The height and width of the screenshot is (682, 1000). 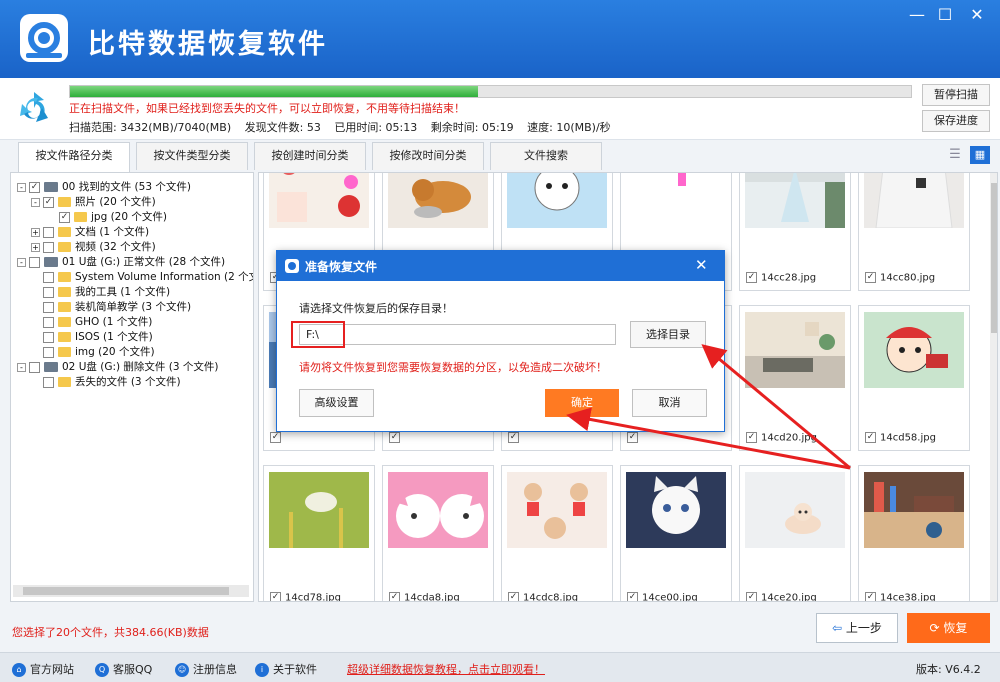 What do you see at coordinates (546, 156) in the screenshot?
I see `tab-file-search: 文件搜索` at bounding box center [546, 156].